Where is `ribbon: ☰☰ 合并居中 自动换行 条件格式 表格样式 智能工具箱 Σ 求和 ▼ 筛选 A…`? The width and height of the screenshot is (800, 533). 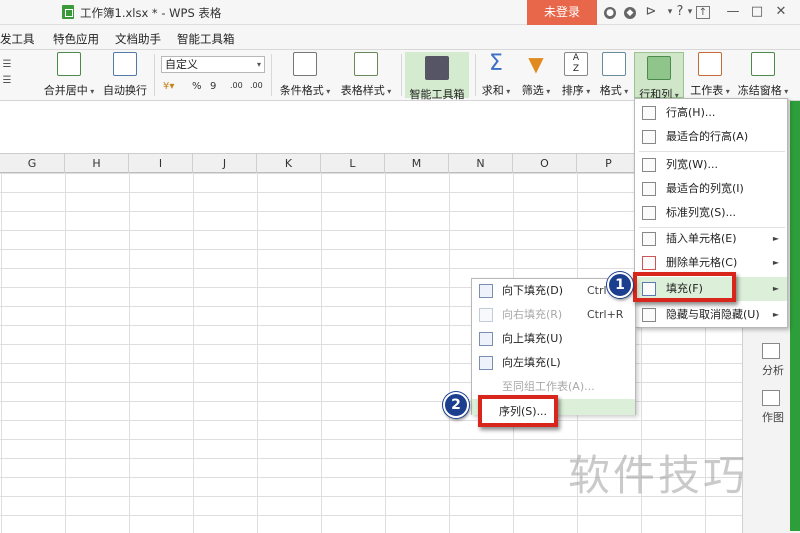 ribbon: ☰☰ 合并居中 自动换行 条件格式 表格样式 智能工具箱 Σ 求和 ▼ 筛选 A… is located at coordinates (400, 75).